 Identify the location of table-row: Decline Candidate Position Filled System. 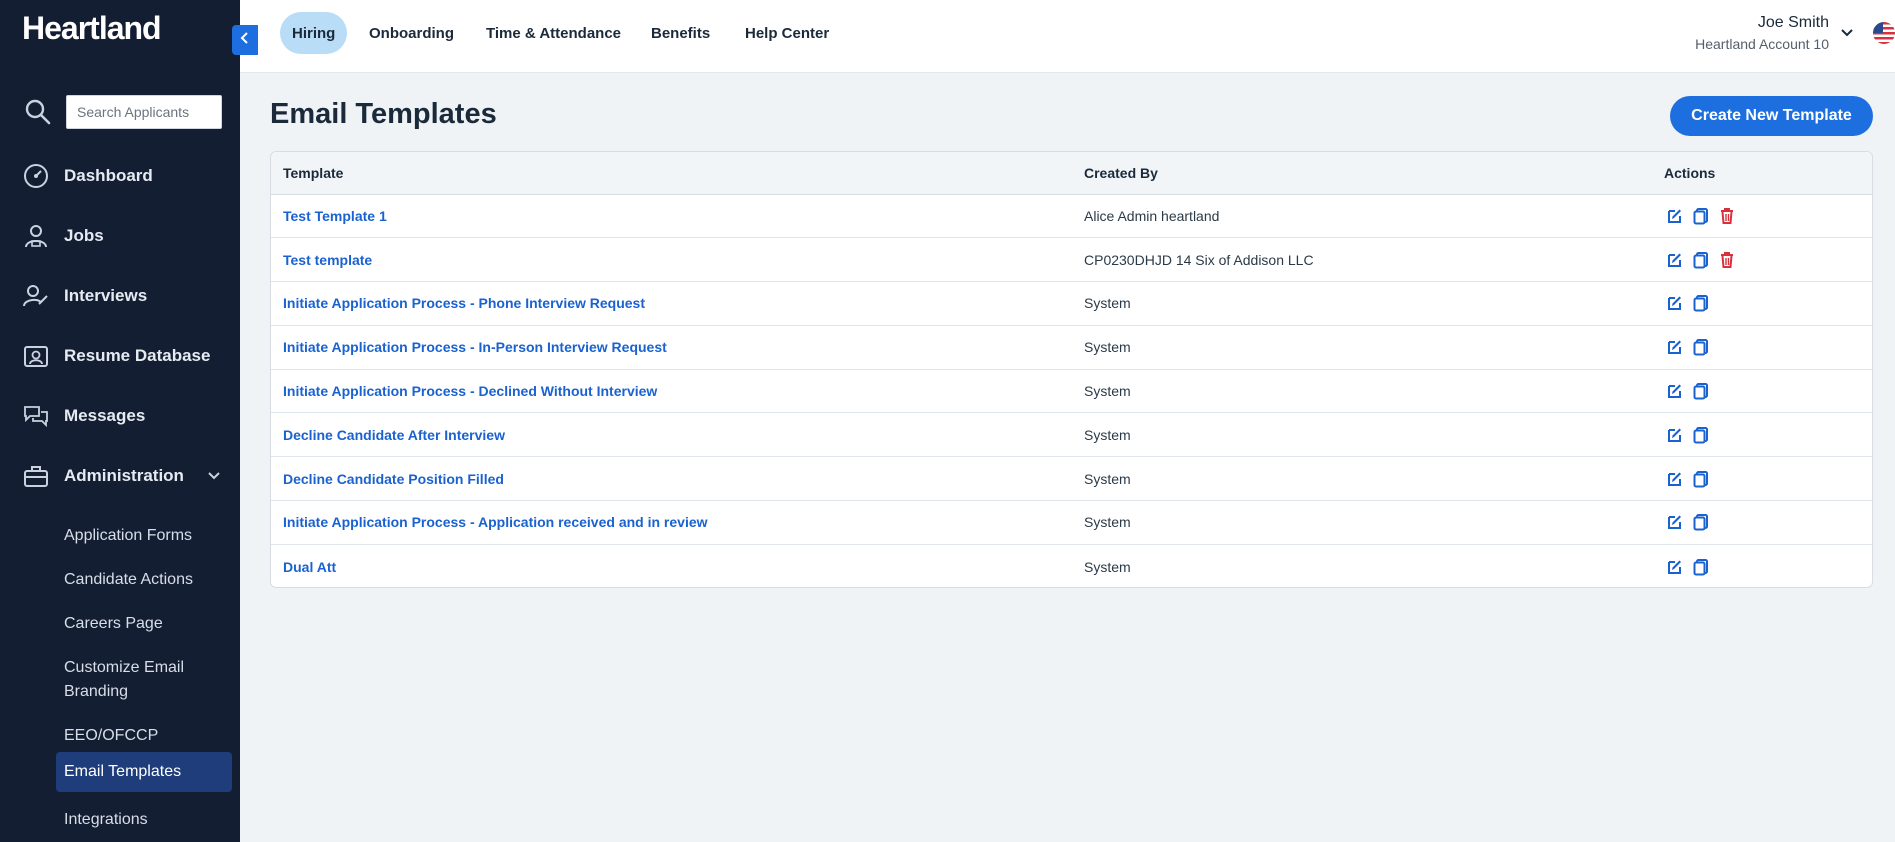
(1071, 479).